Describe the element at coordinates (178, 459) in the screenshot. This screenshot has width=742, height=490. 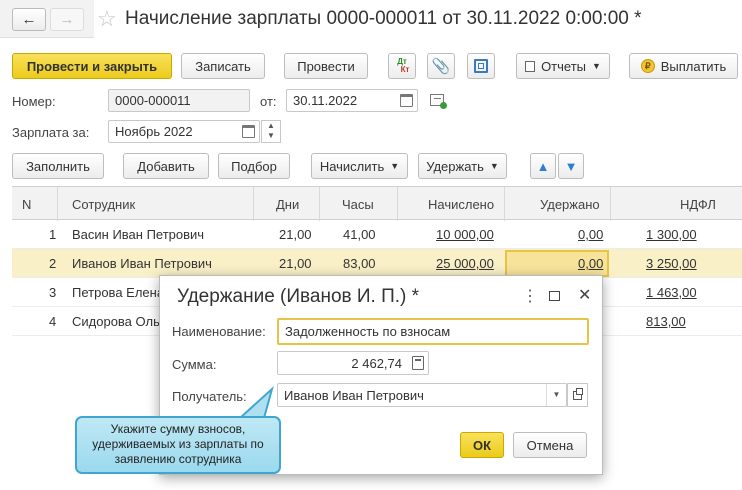
I see `hint-line: заявлению сотрудника` at that location.